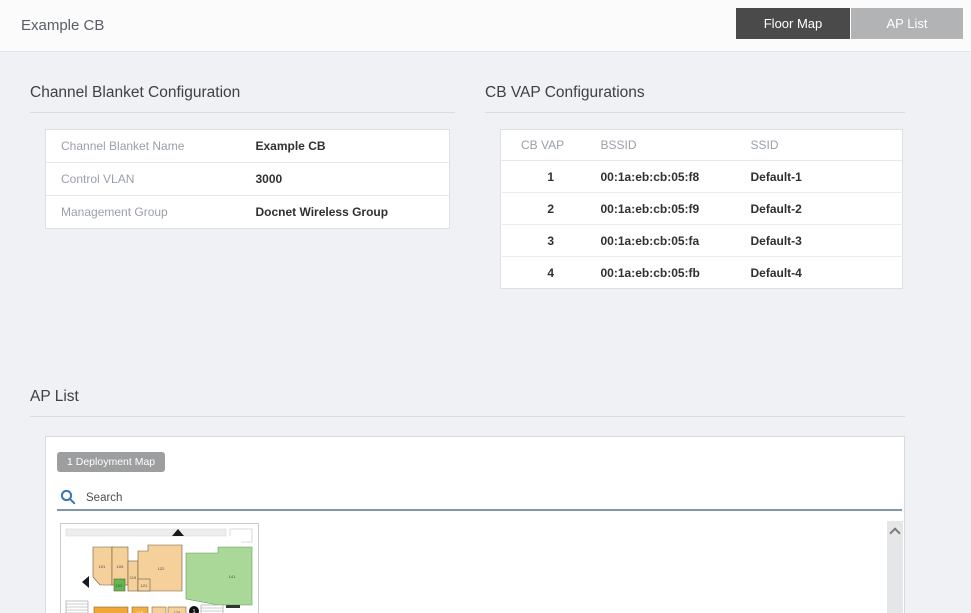  I want to click on ap-list-section: AP List, so click(467, 402).